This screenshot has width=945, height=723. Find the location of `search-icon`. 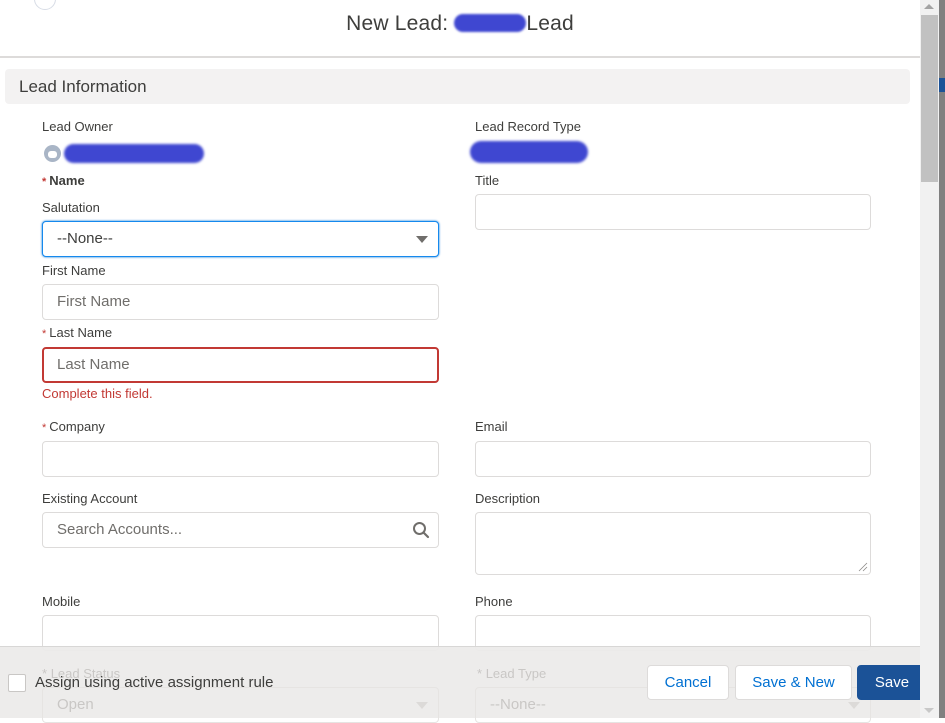

search-icon is located at coordinates (421, 530).